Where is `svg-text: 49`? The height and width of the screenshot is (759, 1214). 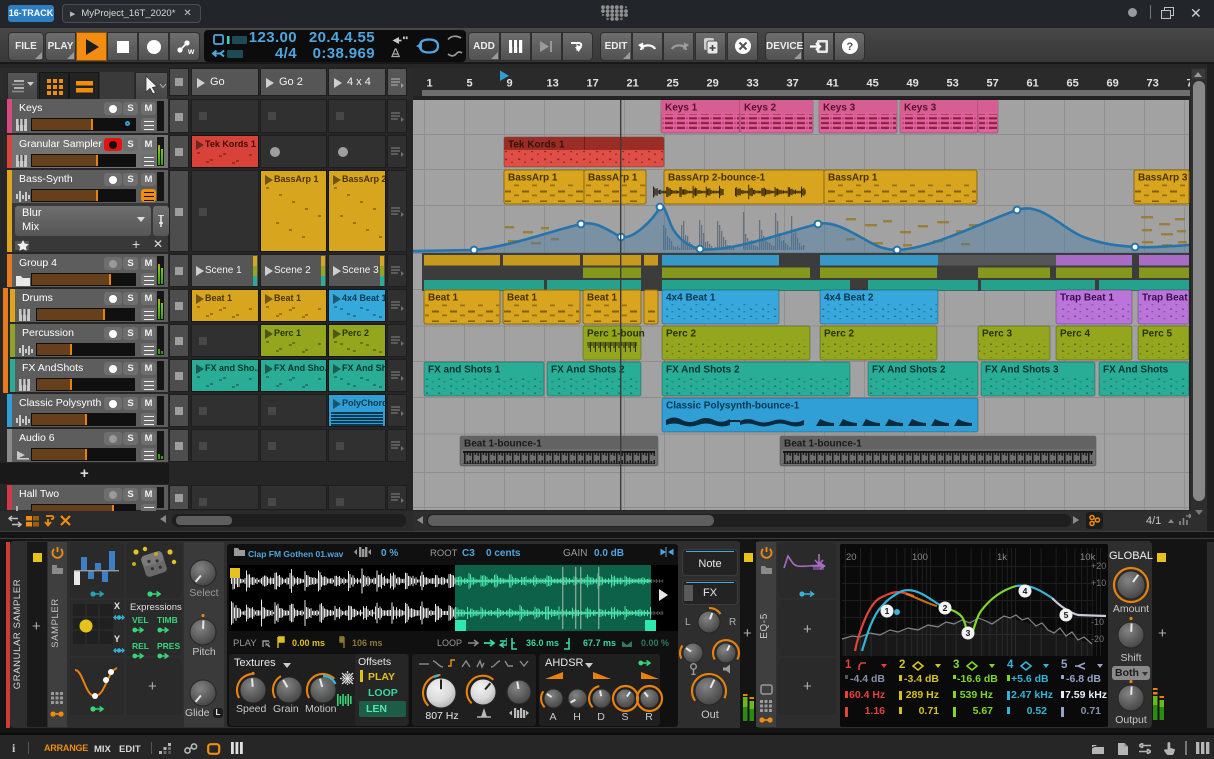
svg-text: 49 is located at coordinates (913, 84).